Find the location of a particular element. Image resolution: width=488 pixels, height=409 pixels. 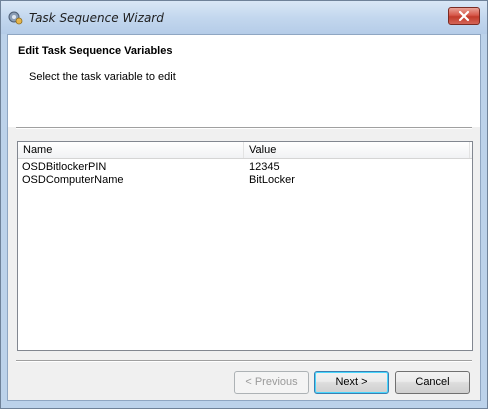

cancel-button: Cancel is located at coordinates (432, 382).